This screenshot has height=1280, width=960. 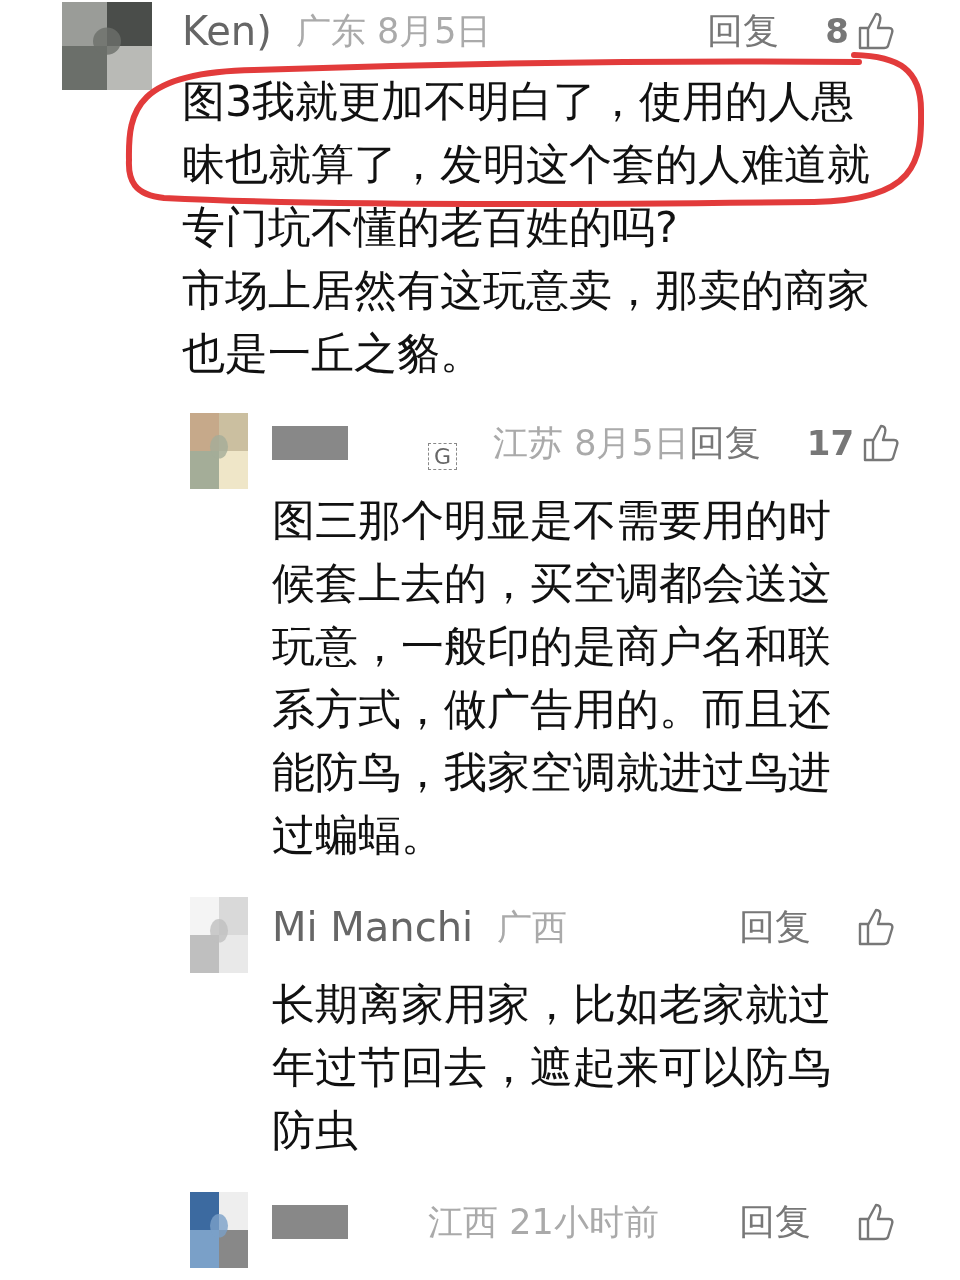 I want to click on user-name: Mi Manchi, so click(x=373, y=927).